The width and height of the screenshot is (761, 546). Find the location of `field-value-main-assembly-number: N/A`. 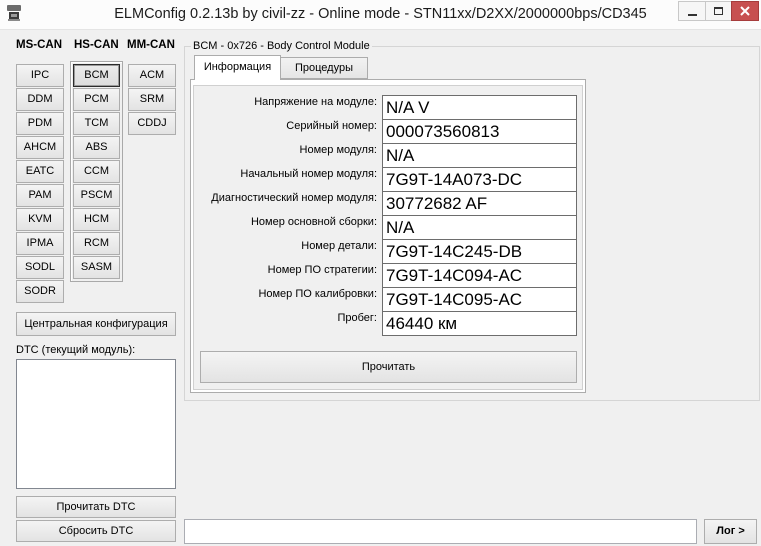

field-value-main-assembly-number: N/A is located at coordinates (479, 227).